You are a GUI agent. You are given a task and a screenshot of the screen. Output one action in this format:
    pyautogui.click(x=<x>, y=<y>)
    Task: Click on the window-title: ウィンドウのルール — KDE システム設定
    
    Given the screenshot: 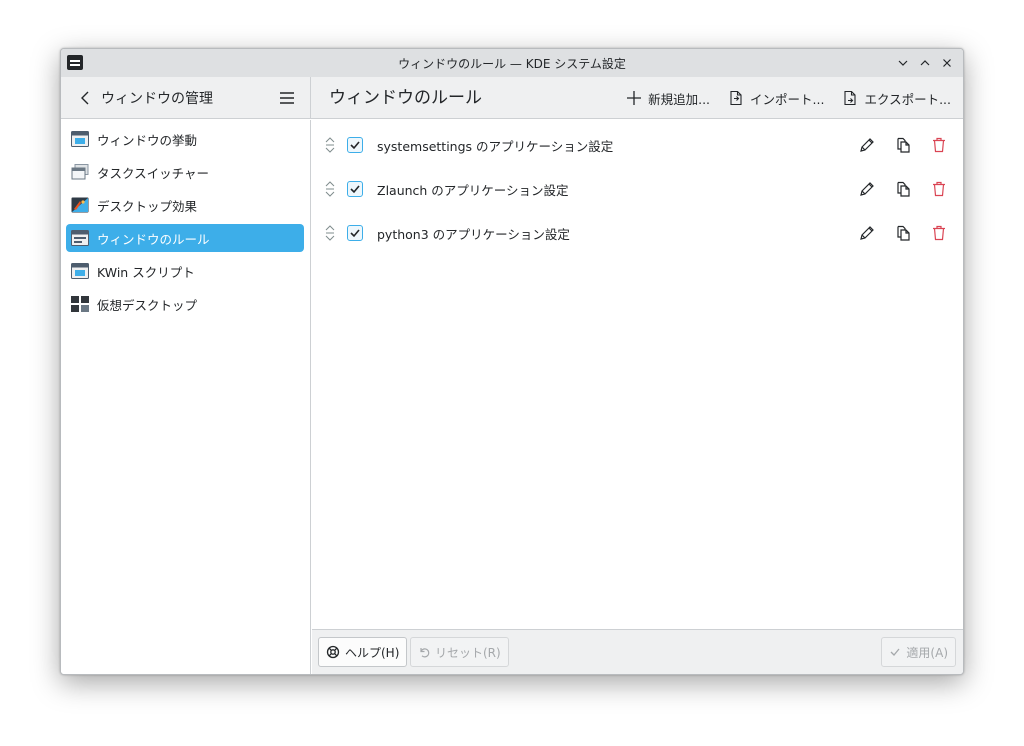 What is the action you would take?
    pyautogui.click(x=512, y=63)
    